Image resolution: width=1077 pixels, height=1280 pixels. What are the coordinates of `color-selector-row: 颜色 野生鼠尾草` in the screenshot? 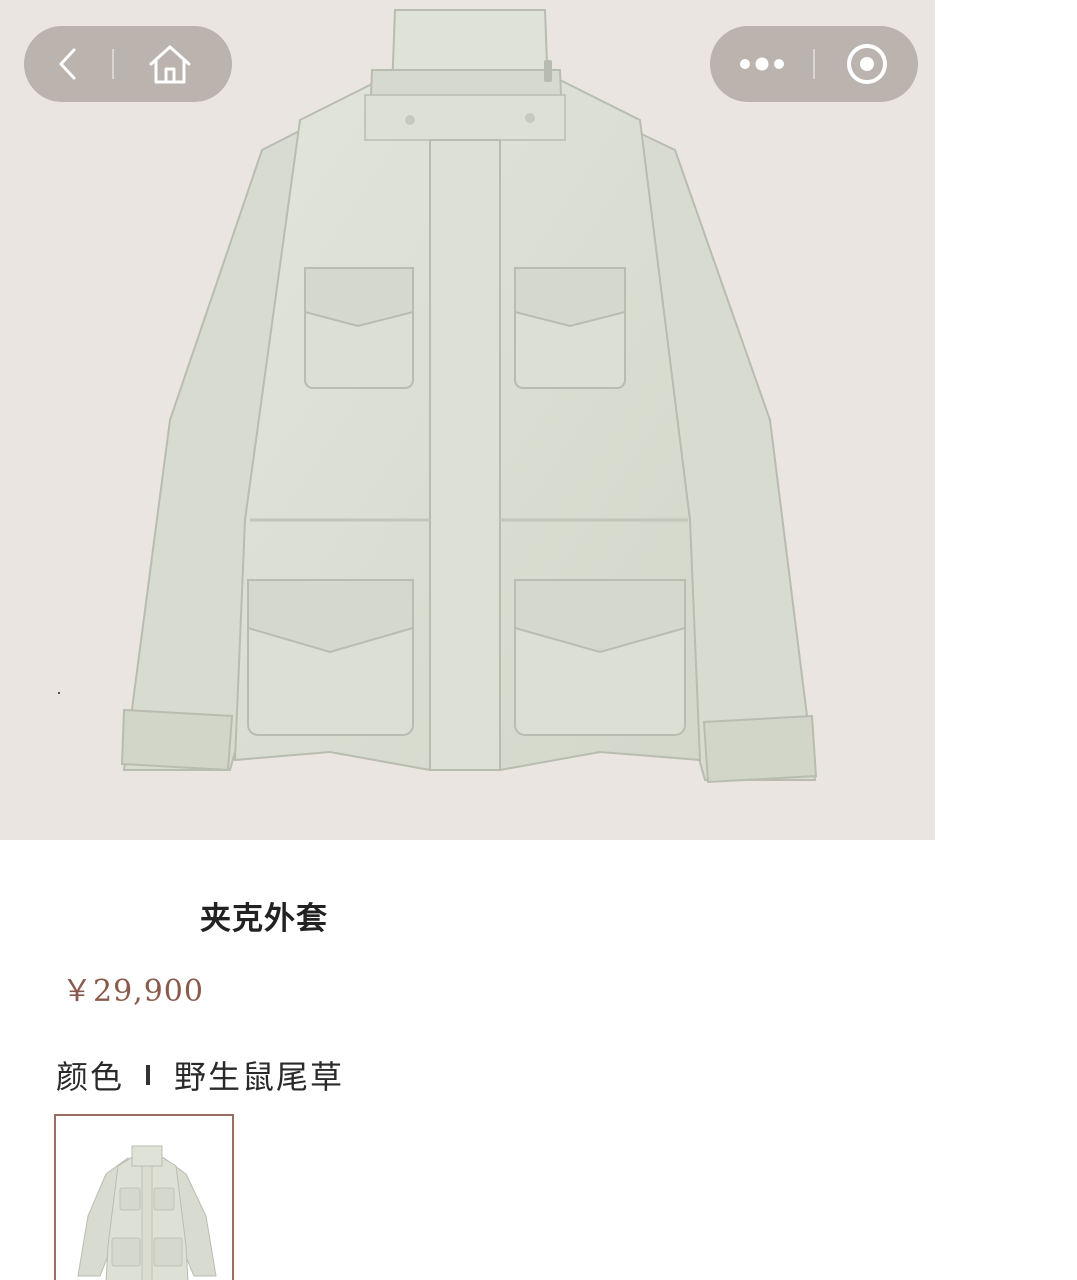 It's located at (200, 1075).